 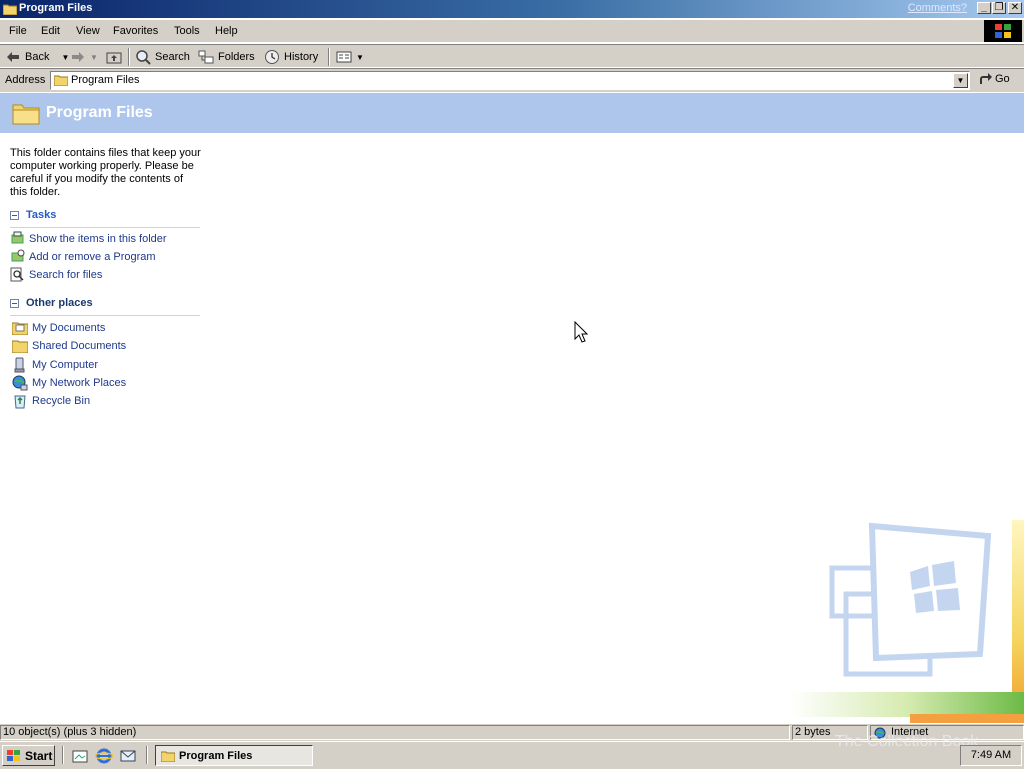 I want to click on my-computer-icon, so click(x=19, y=365).